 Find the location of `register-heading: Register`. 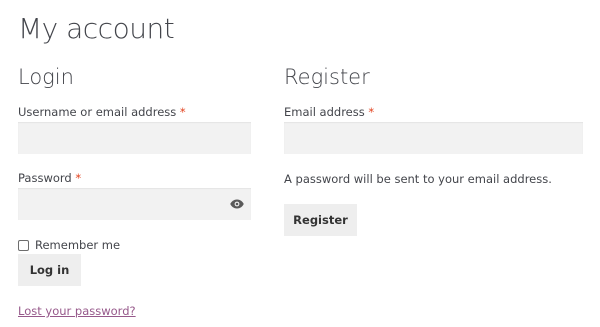

register-heading: Register is located at coordinates (327, 77).